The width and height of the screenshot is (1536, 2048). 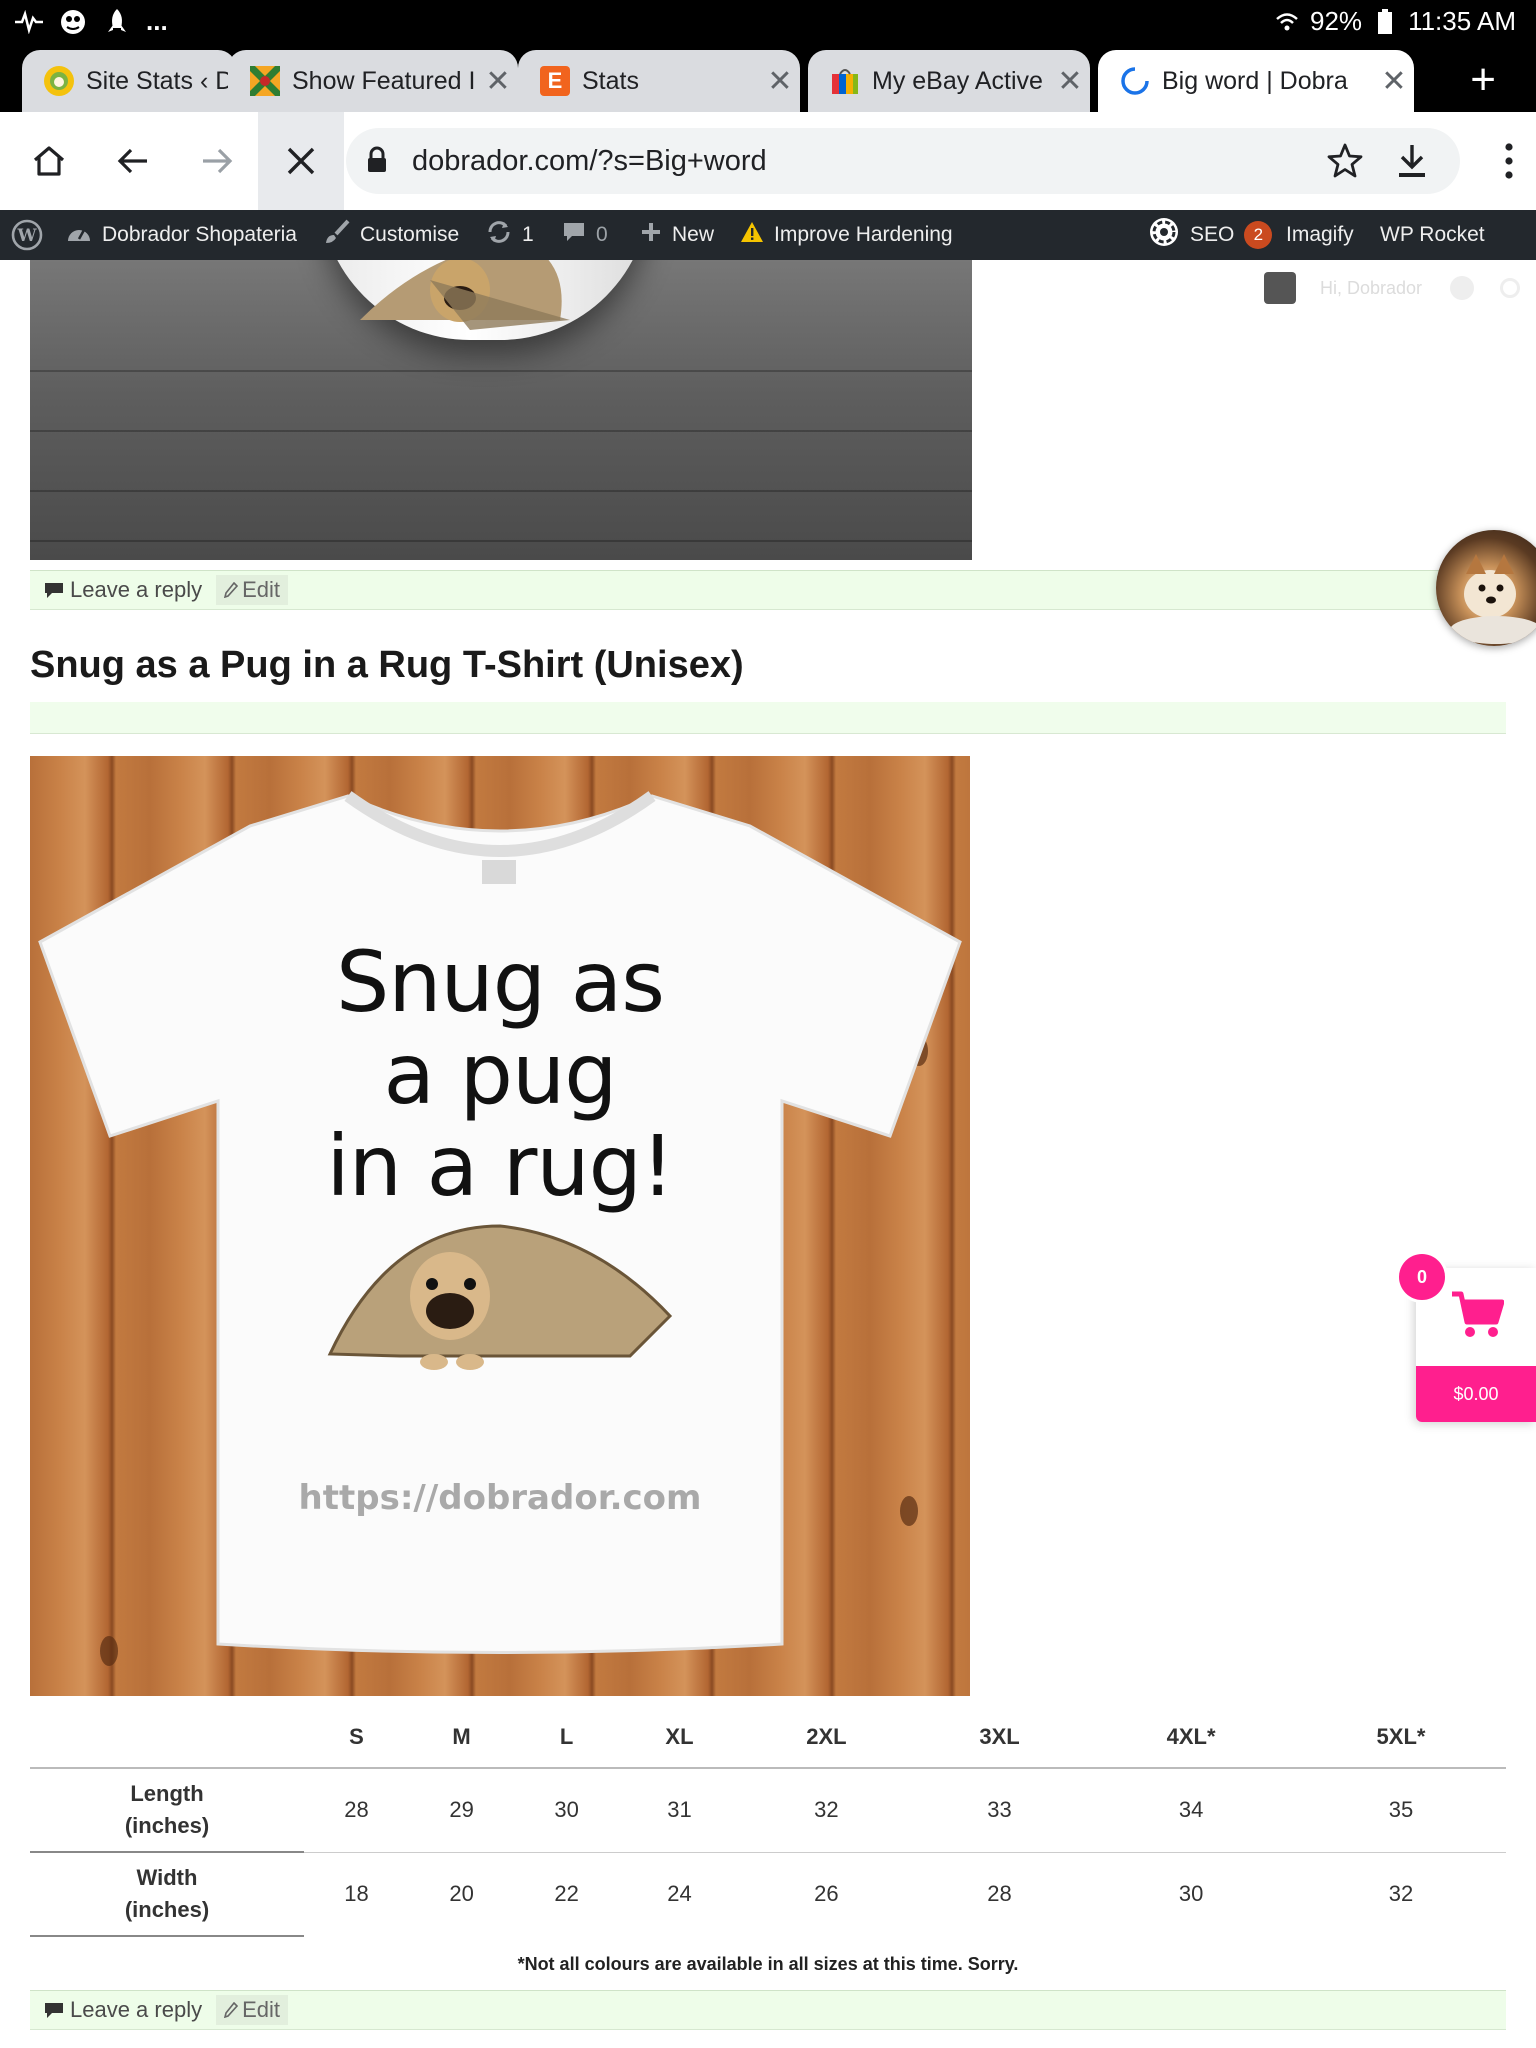 What do you see at coordinates (500, 982) in the screenshot?
I see `shirt-slogan-line-1: Snug as` at bounding box center [500, 982].